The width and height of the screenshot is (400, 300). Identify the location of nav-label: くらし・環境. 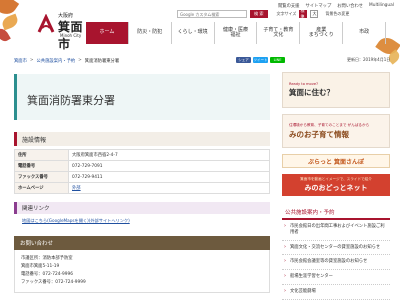
(192, 32).